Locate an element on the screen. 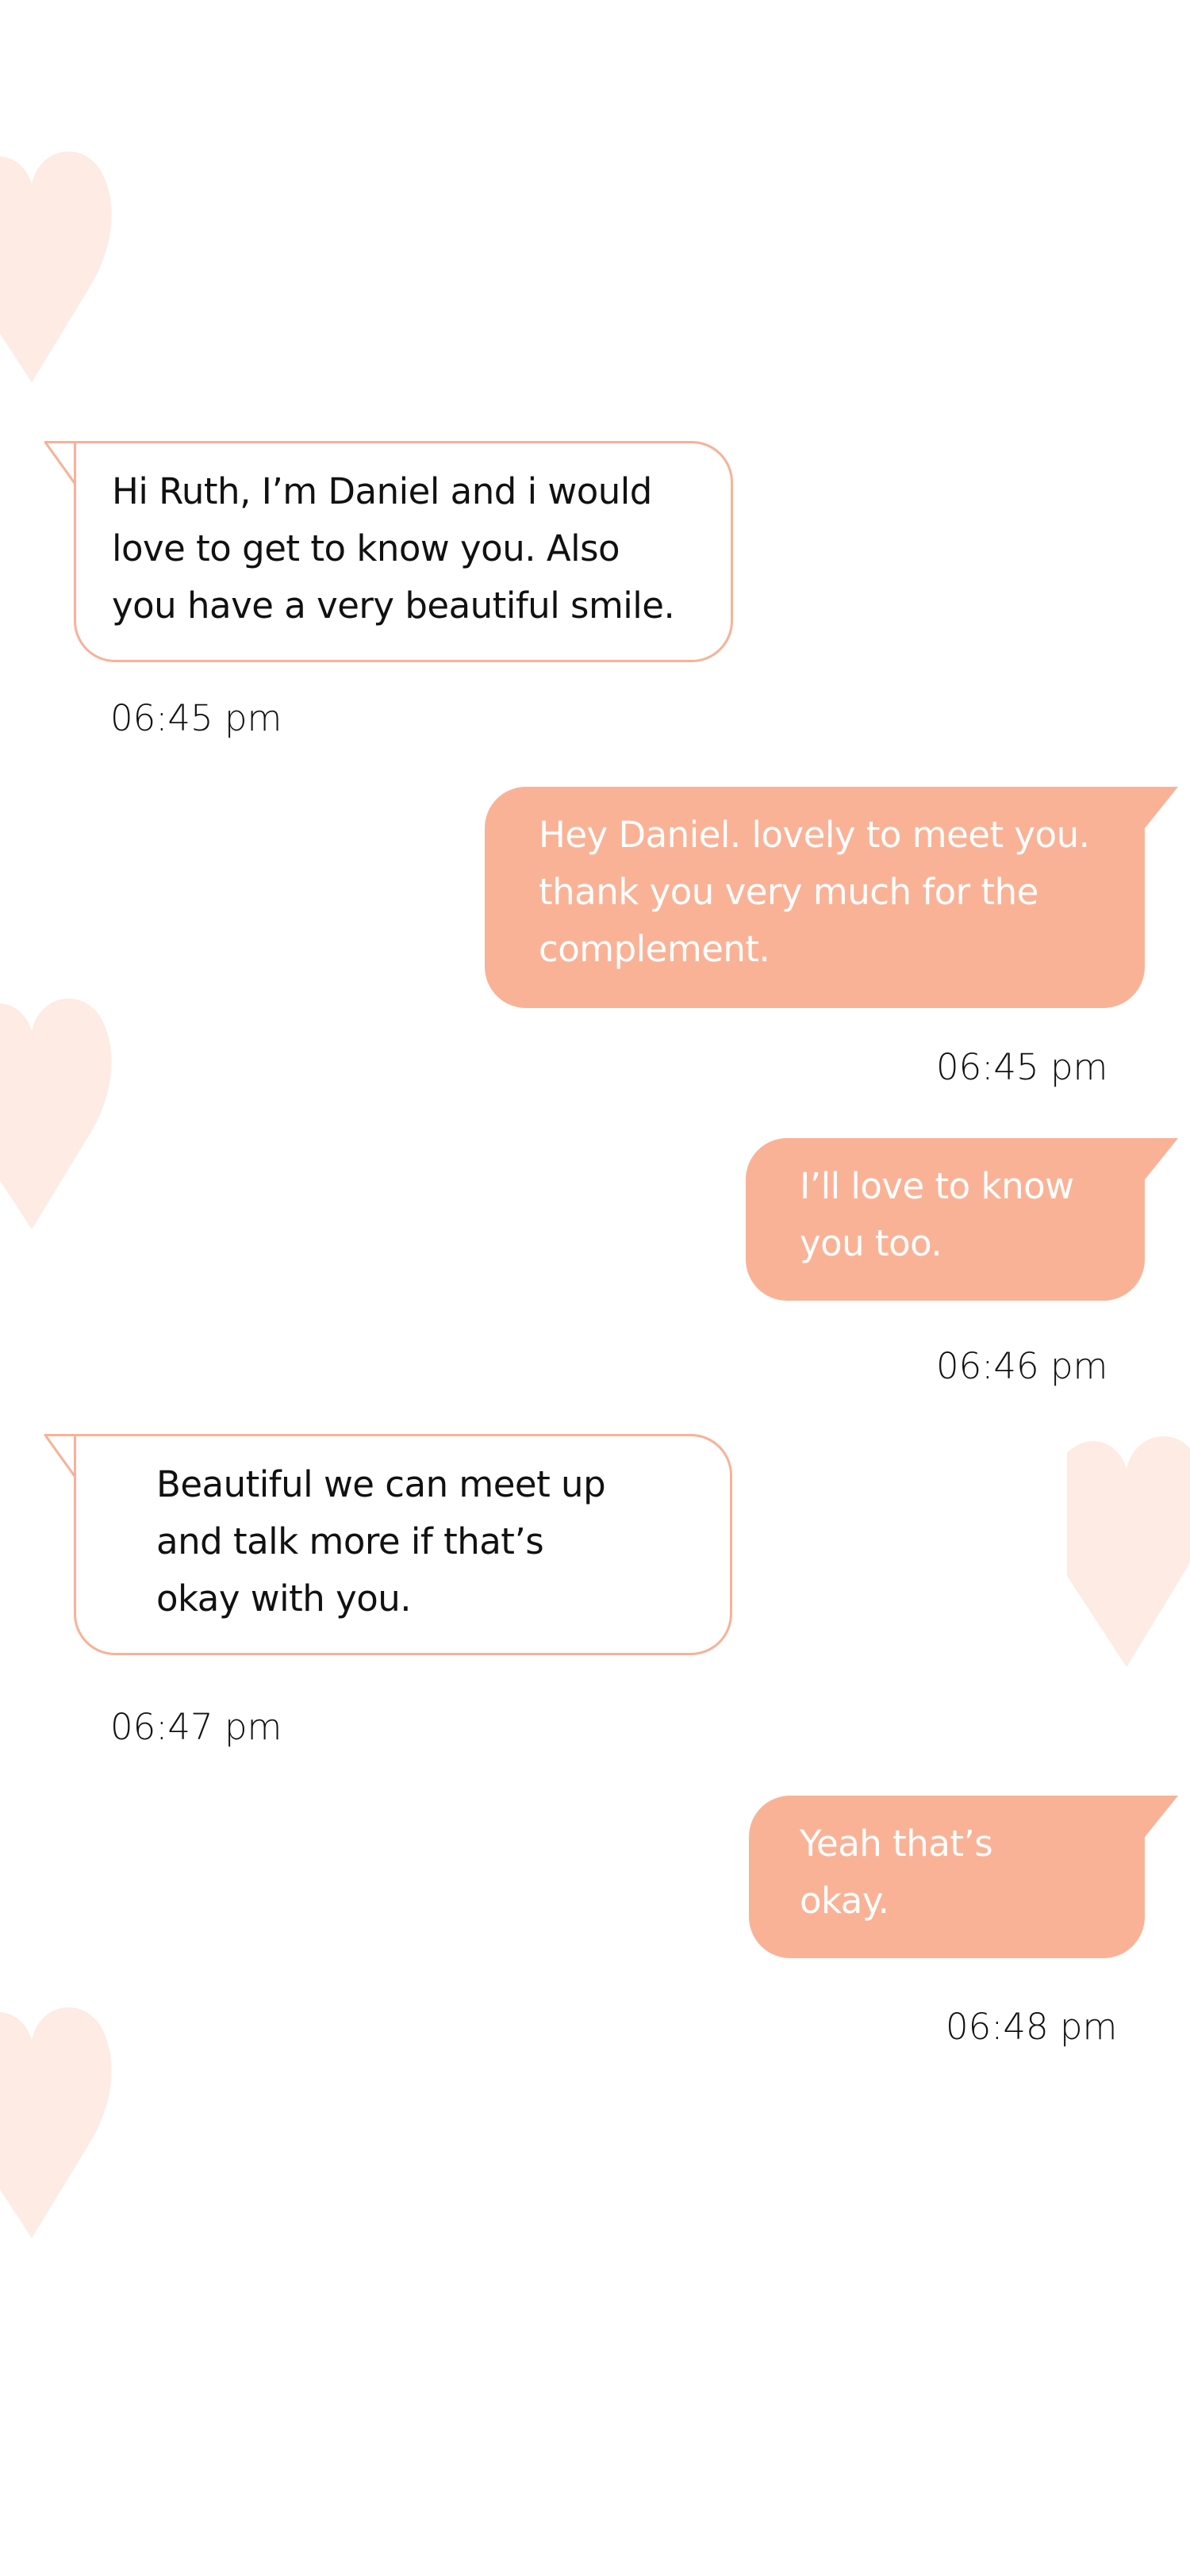 Image resolution: width=1190 pixels, height=2576 pixels. message-timestamp: 06:48 pm is located at coordinates (1032, 2027).